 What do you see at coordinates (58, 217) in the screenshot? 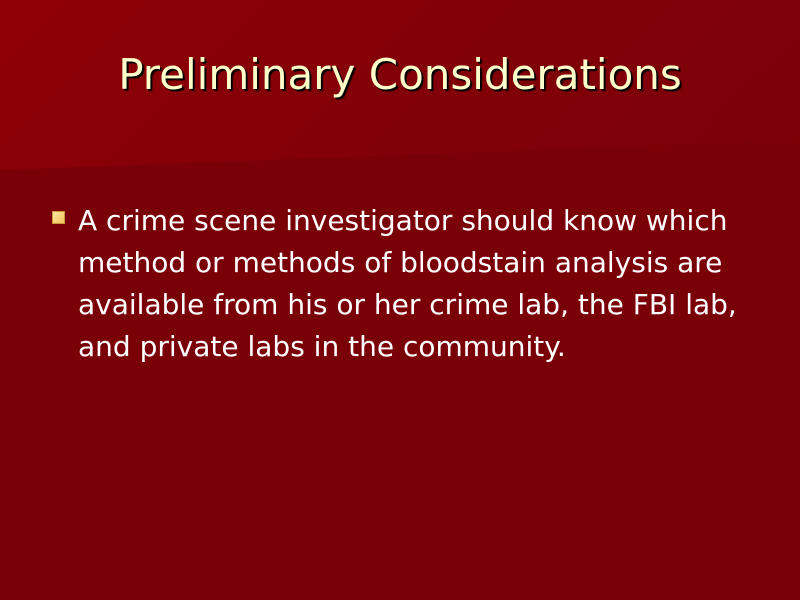
I see `square-bullet-icon` at bounding box center [58, 217].